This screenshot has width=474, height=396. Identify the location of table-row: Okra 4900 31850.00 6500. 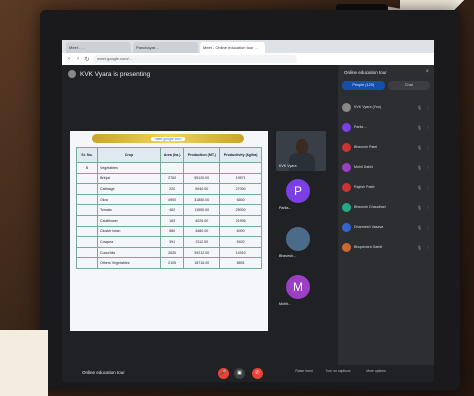
(169, 199).